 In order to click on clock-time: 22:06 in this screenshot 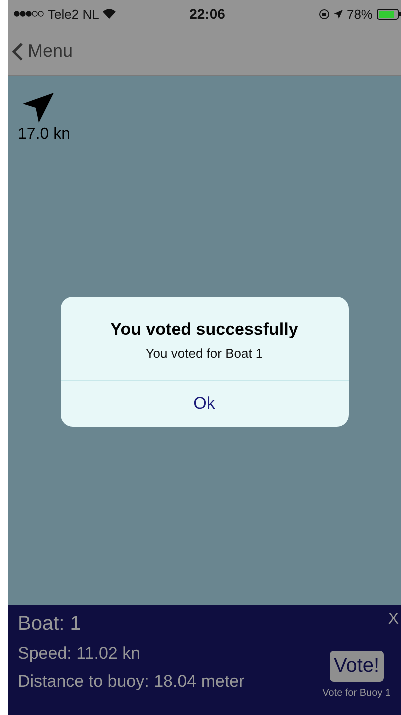, I will do `click(208, 14)`.